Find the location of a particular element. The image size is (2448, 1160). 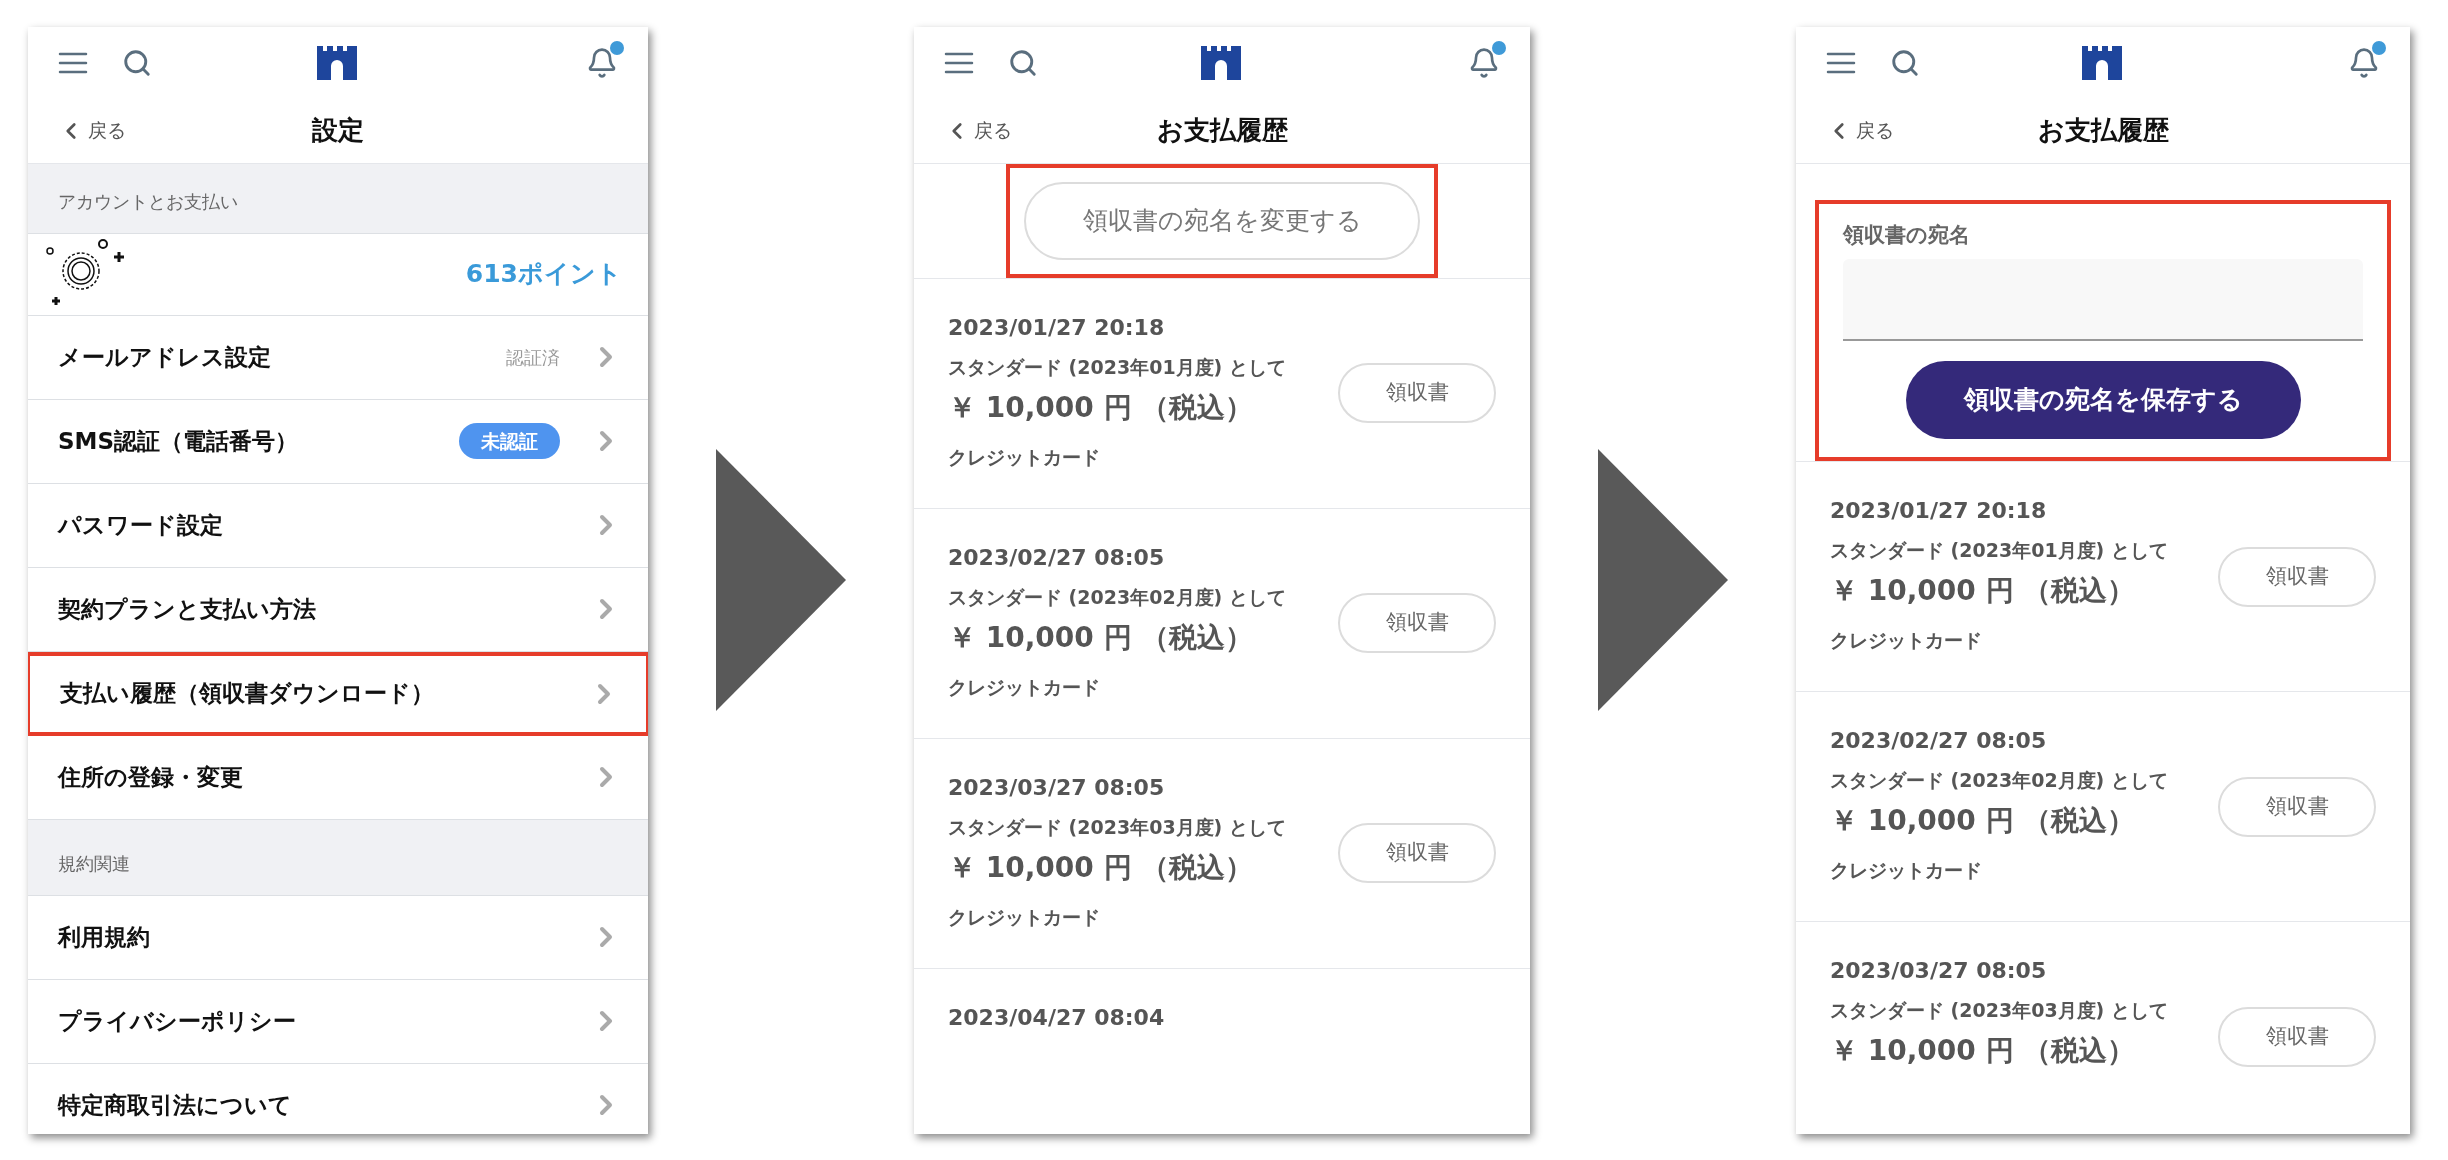

points-value: 613ポイント is located at coordinates (543, 274).